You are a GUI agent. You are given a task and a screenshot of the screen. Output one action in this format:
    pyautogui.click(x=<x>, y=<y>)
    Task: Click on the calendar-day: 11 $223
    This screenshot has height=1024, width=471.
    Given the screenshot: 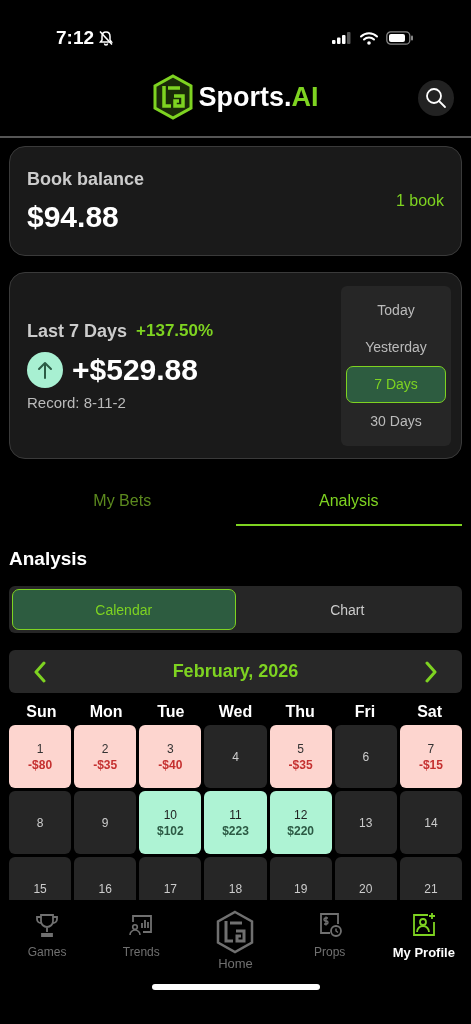 What is the action you would take?
    pyautogui.click(x=235, y=822)
    